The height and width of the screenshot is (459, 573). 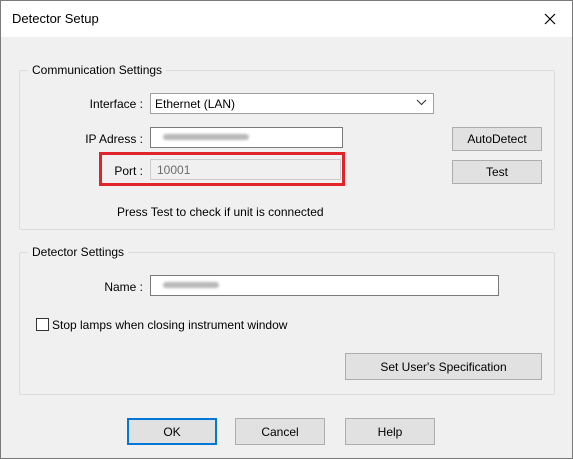 I want to click on close-icon, so click(x=550, y=19).